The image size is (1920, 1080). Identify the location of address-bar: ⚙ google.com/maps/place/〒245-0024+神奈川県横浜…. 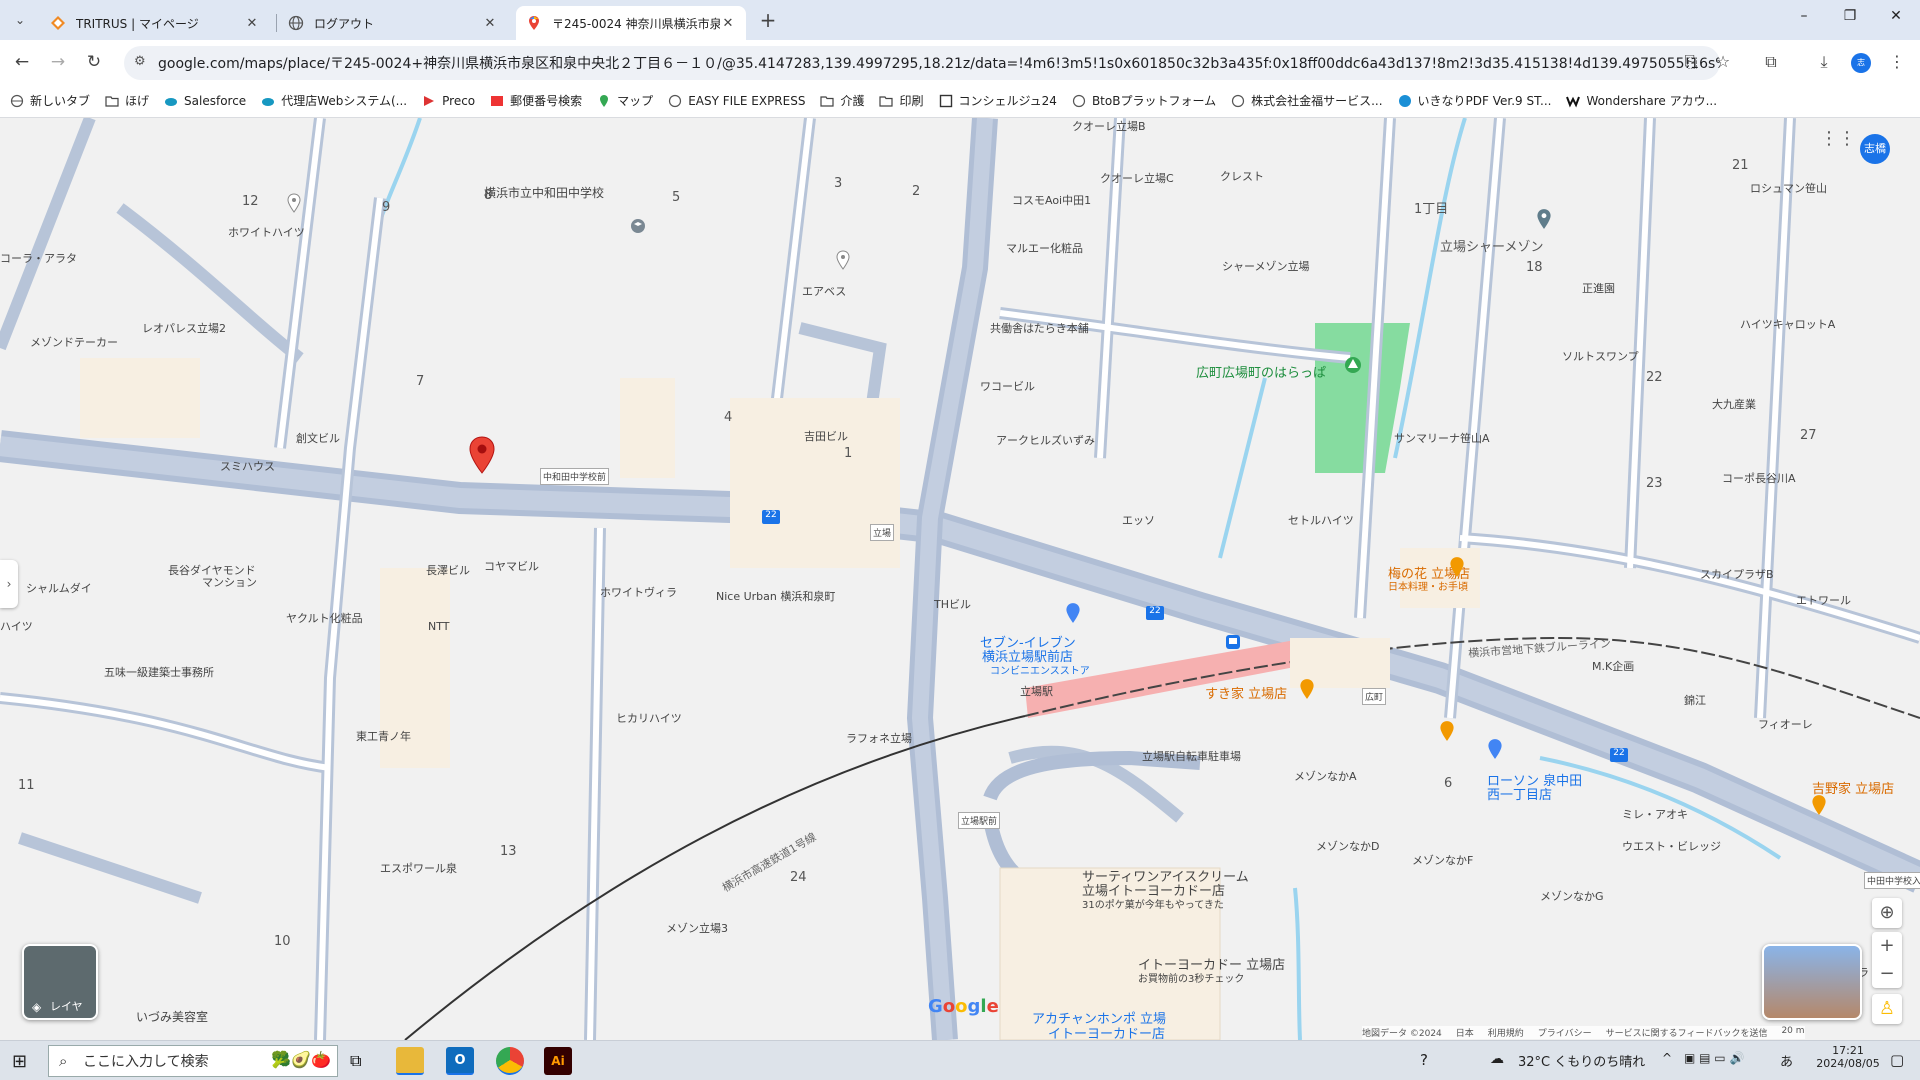
(922, 63).